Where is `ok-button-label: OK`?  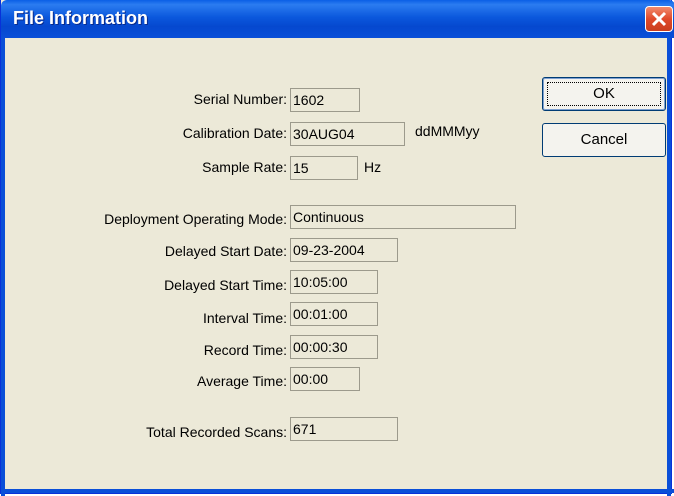
ok-button-label: OK is located at coordinates (604, 93).